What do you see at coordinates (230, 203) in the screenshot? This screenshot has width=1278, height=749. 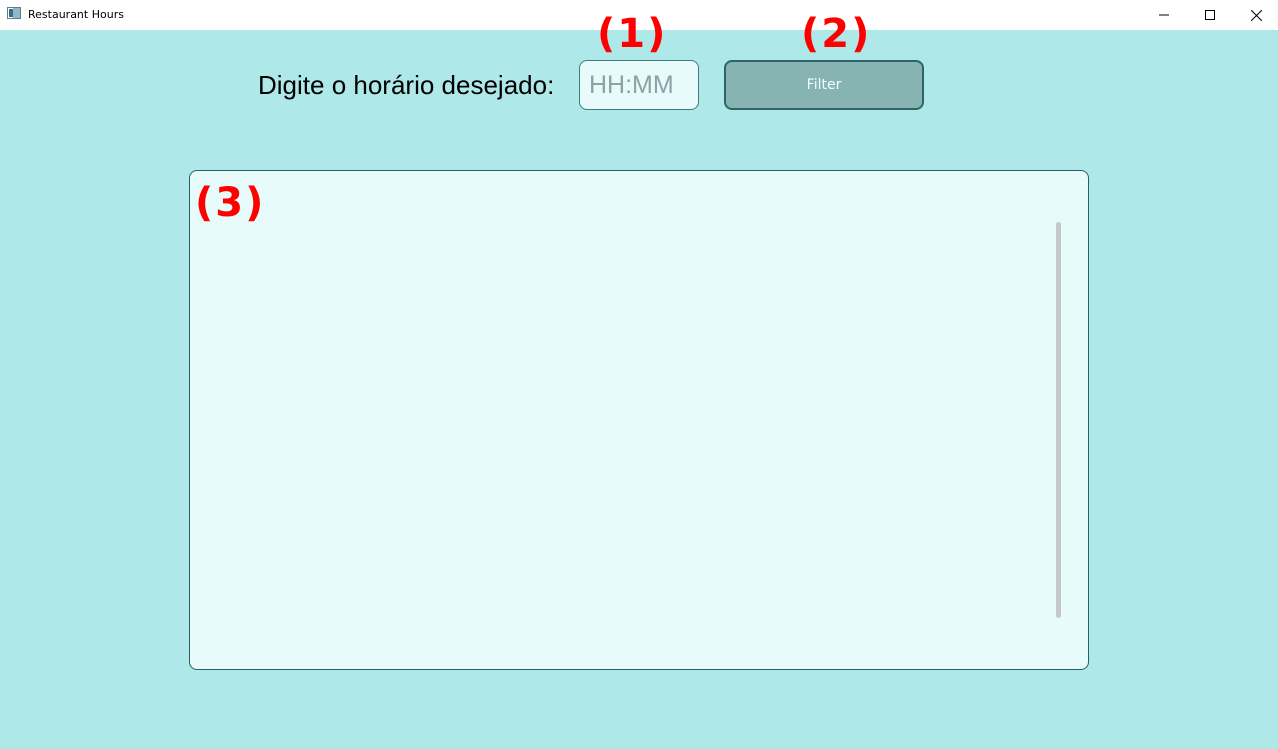 I see `annotation-marker-3: (3)` at bounding box center [230, 203].